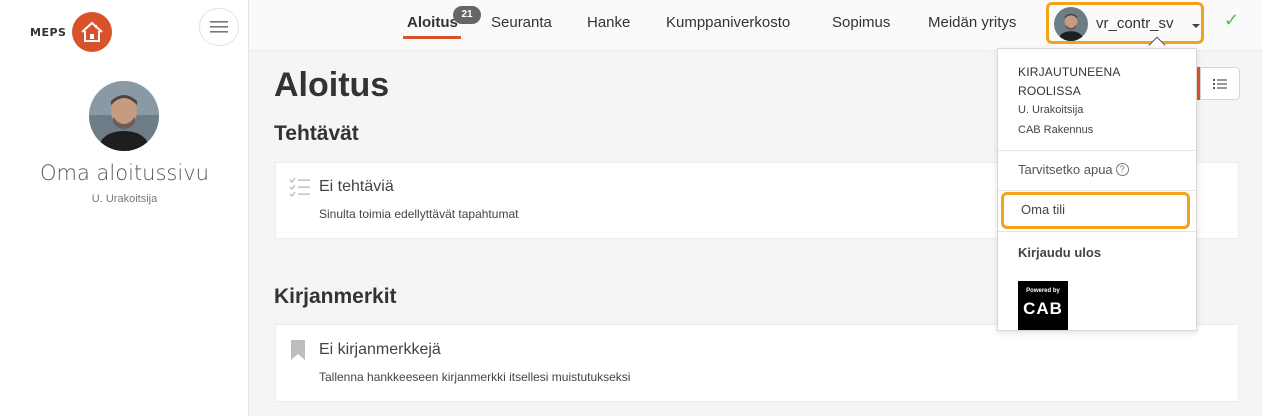 The height and width of the screenshot is (416, 1262). I want to click on bookmarks-empty-title: Ei kirjanmerkkejä, so click(380, 349).